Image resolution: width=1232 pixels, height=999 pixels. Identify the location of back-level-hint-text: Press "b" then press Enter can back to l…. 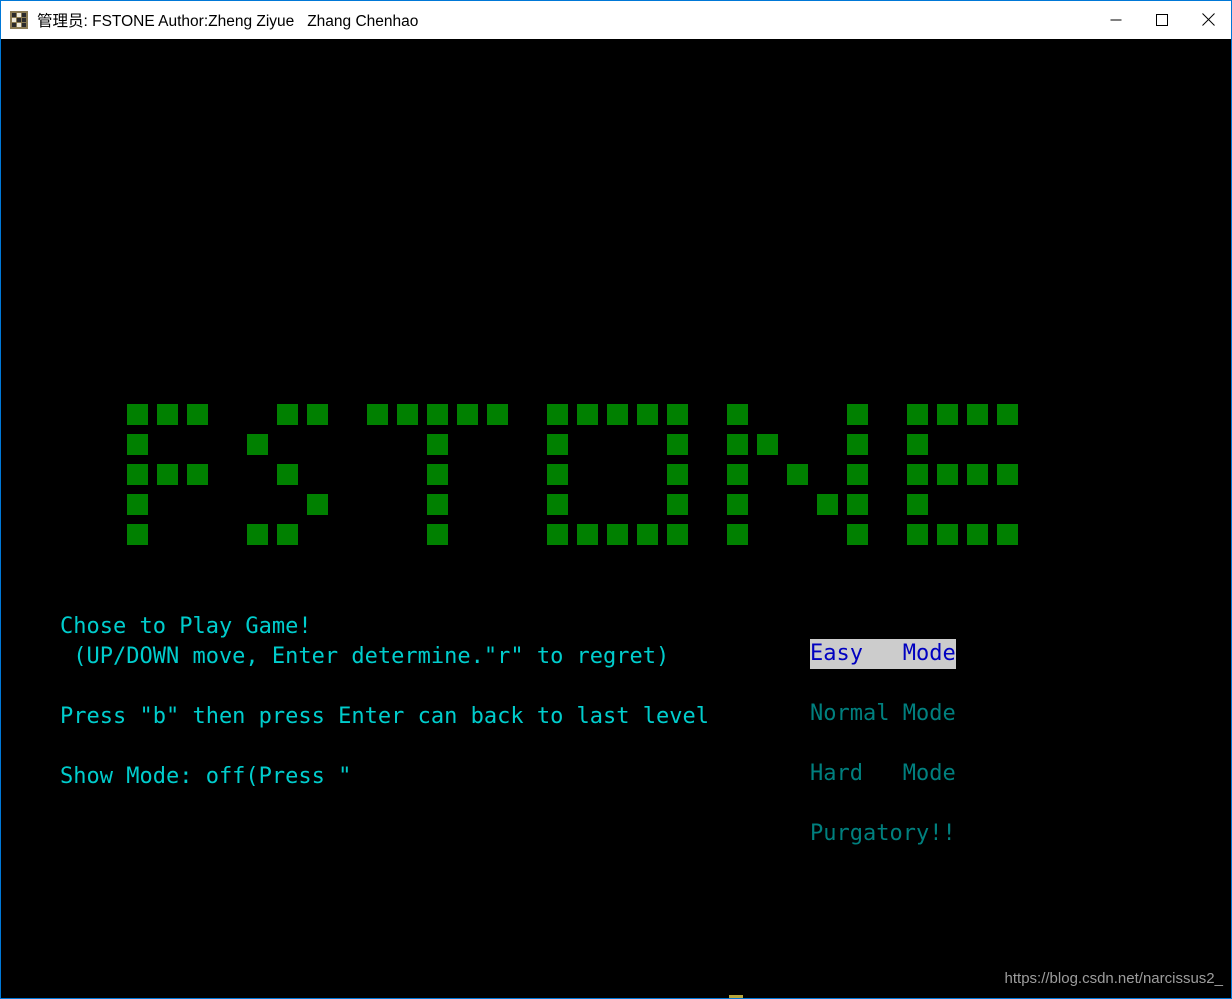
(385, 716).